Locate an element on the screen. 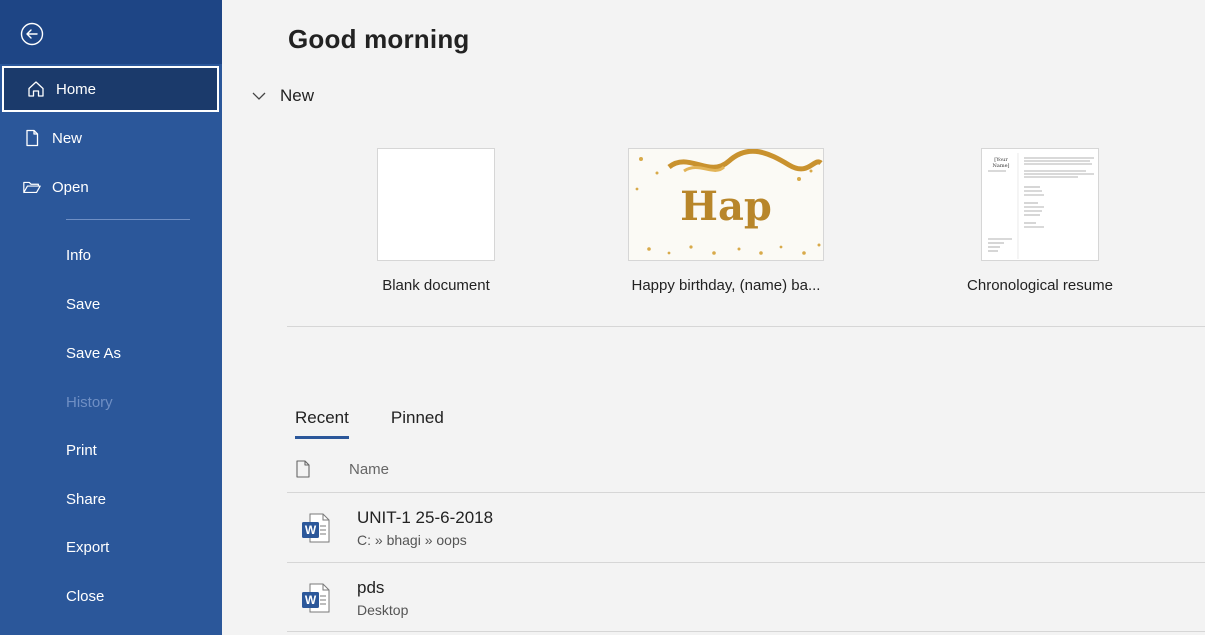 The image size is (1205, 635). sidebar-item-label: Close is located at coordinates (85, 596).